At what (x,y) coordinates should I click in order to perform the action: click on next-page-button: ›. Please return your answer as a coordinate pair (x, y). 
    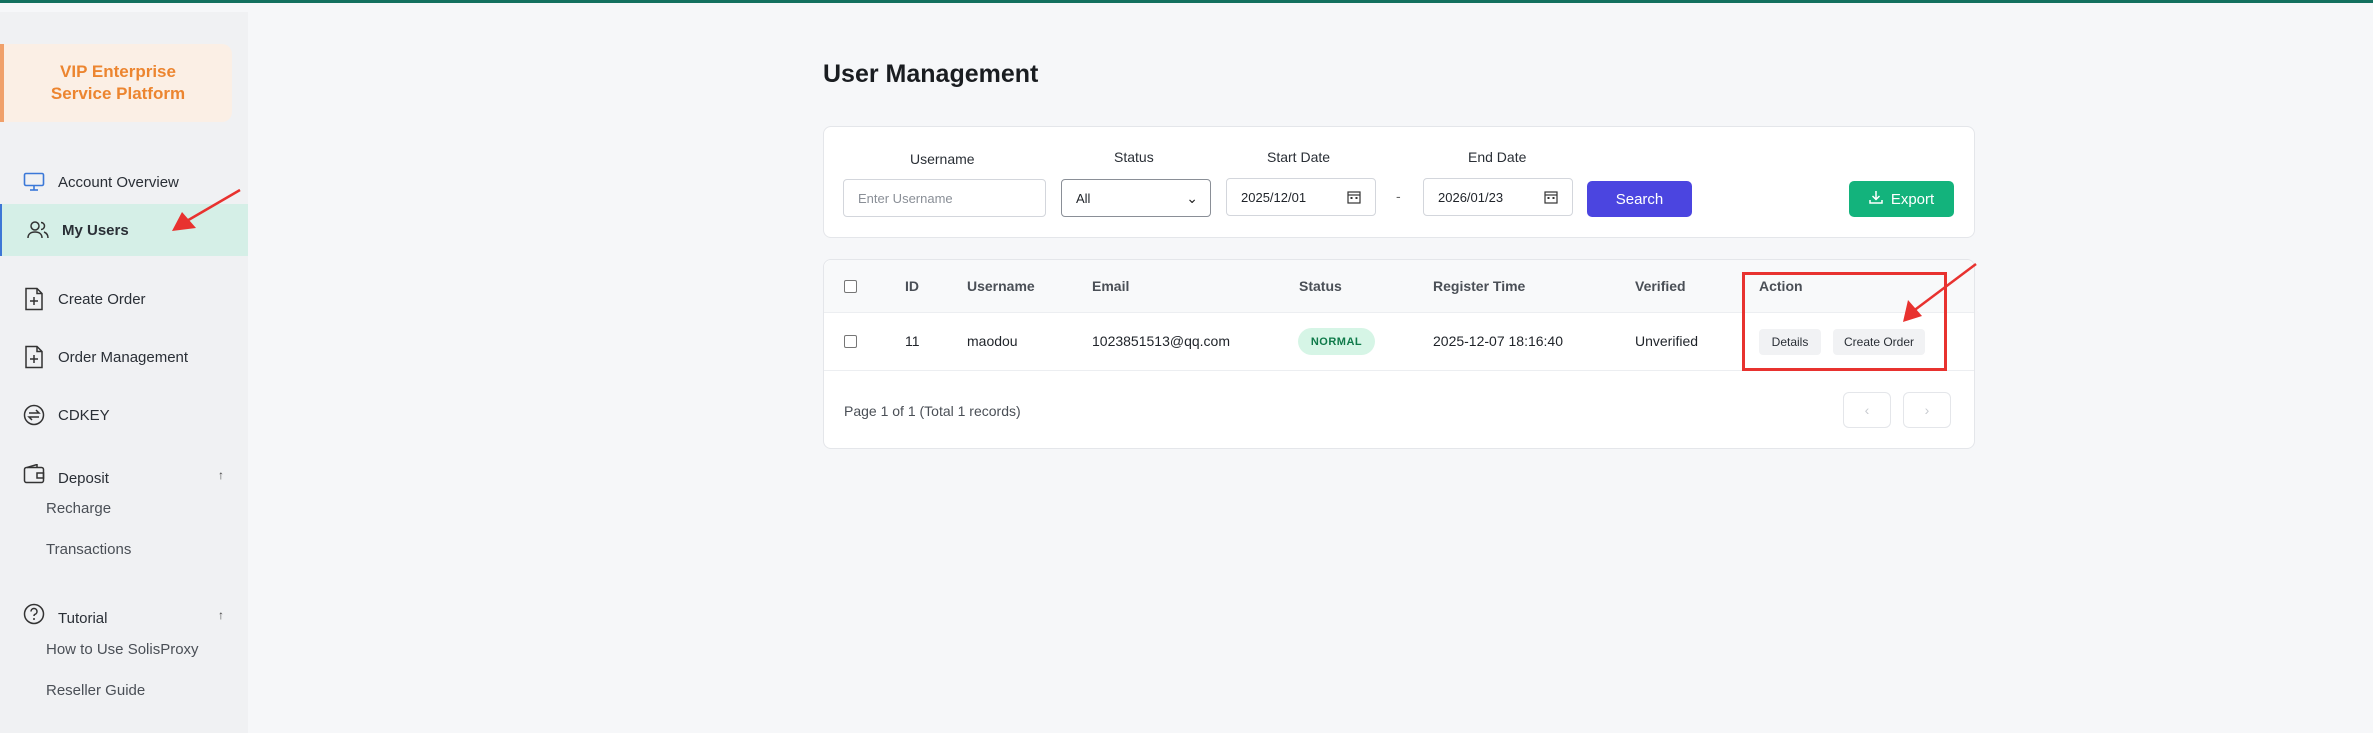
    Looking at the image, I should click on (1927, 410).